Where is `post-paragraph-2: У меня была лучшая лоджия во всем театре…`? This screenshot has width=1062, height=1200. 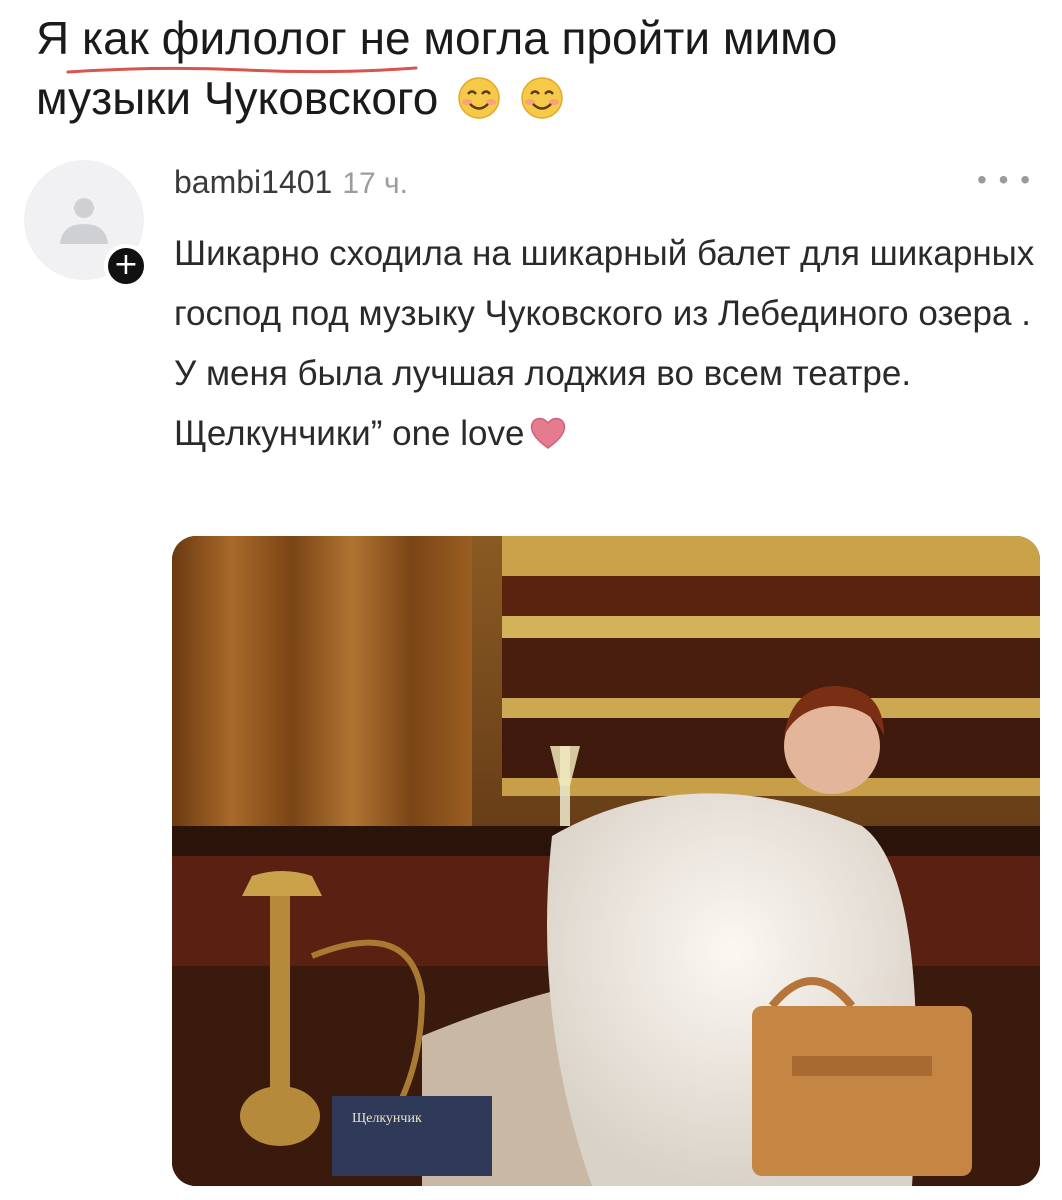
post-paragraph-2: У меня была лучшая лоджия во всем театре… is located at coordinates (543, 373).